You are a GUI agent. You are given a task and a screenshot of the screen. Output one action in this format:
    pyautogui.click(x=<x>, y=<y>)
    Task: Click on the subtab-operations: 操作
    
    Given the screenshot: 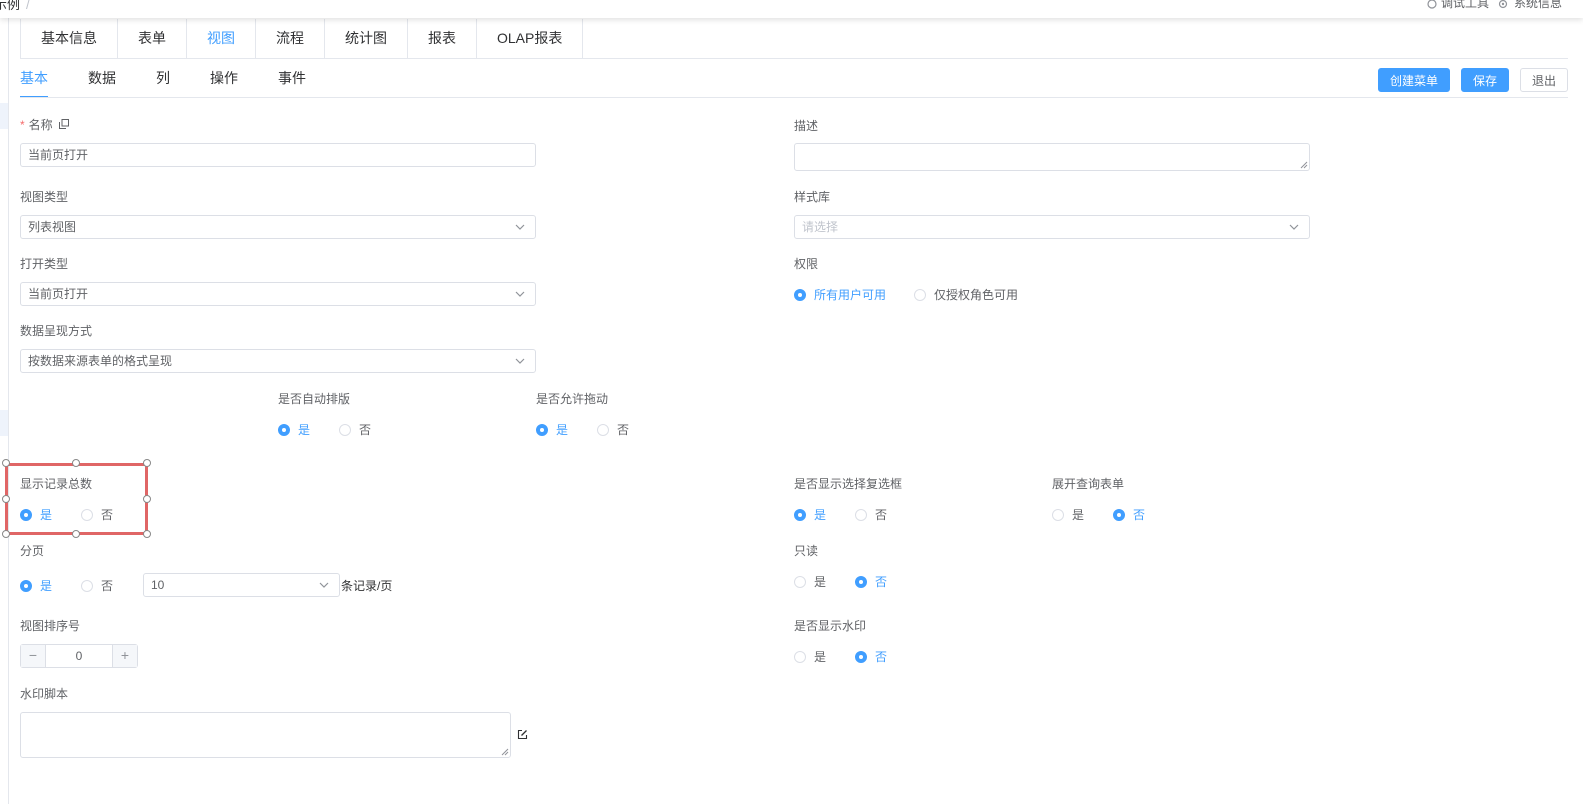 What is the action you would take?
    pyautogui.click(x=224, y=78)
    